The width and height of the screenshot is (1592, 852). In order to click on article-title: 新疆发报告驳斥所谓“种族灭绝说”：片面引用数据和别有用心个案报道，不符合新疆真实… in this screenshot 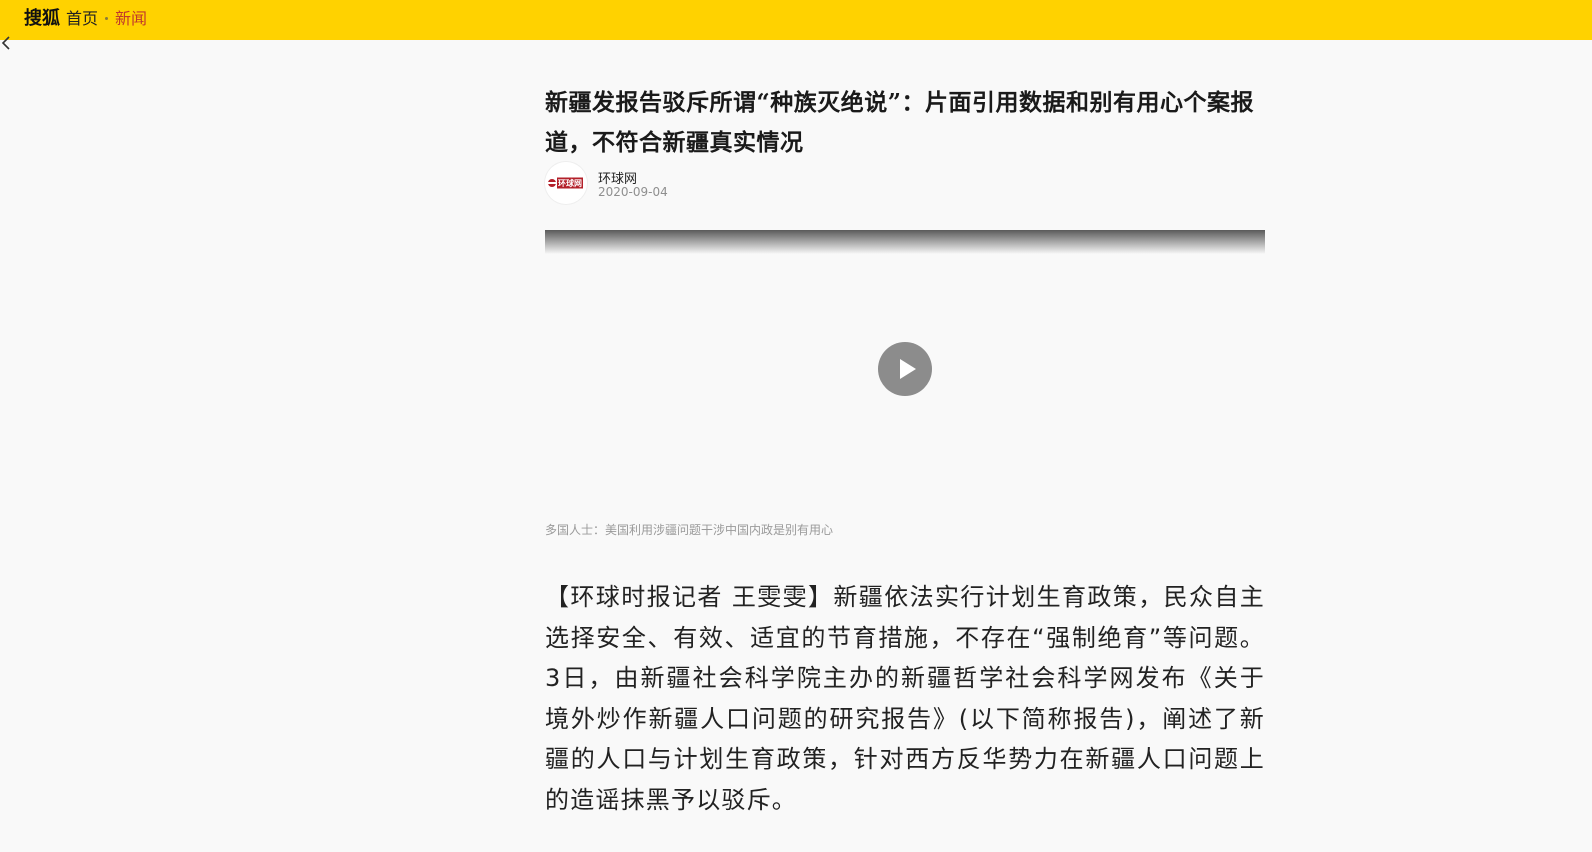, I will do `click(899, 123)`.